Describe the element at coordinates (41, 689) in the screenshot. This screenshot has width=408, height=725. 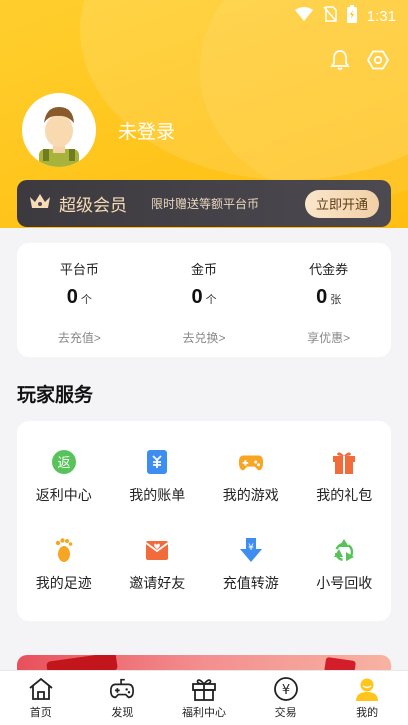
I see `home-icon` at that location.